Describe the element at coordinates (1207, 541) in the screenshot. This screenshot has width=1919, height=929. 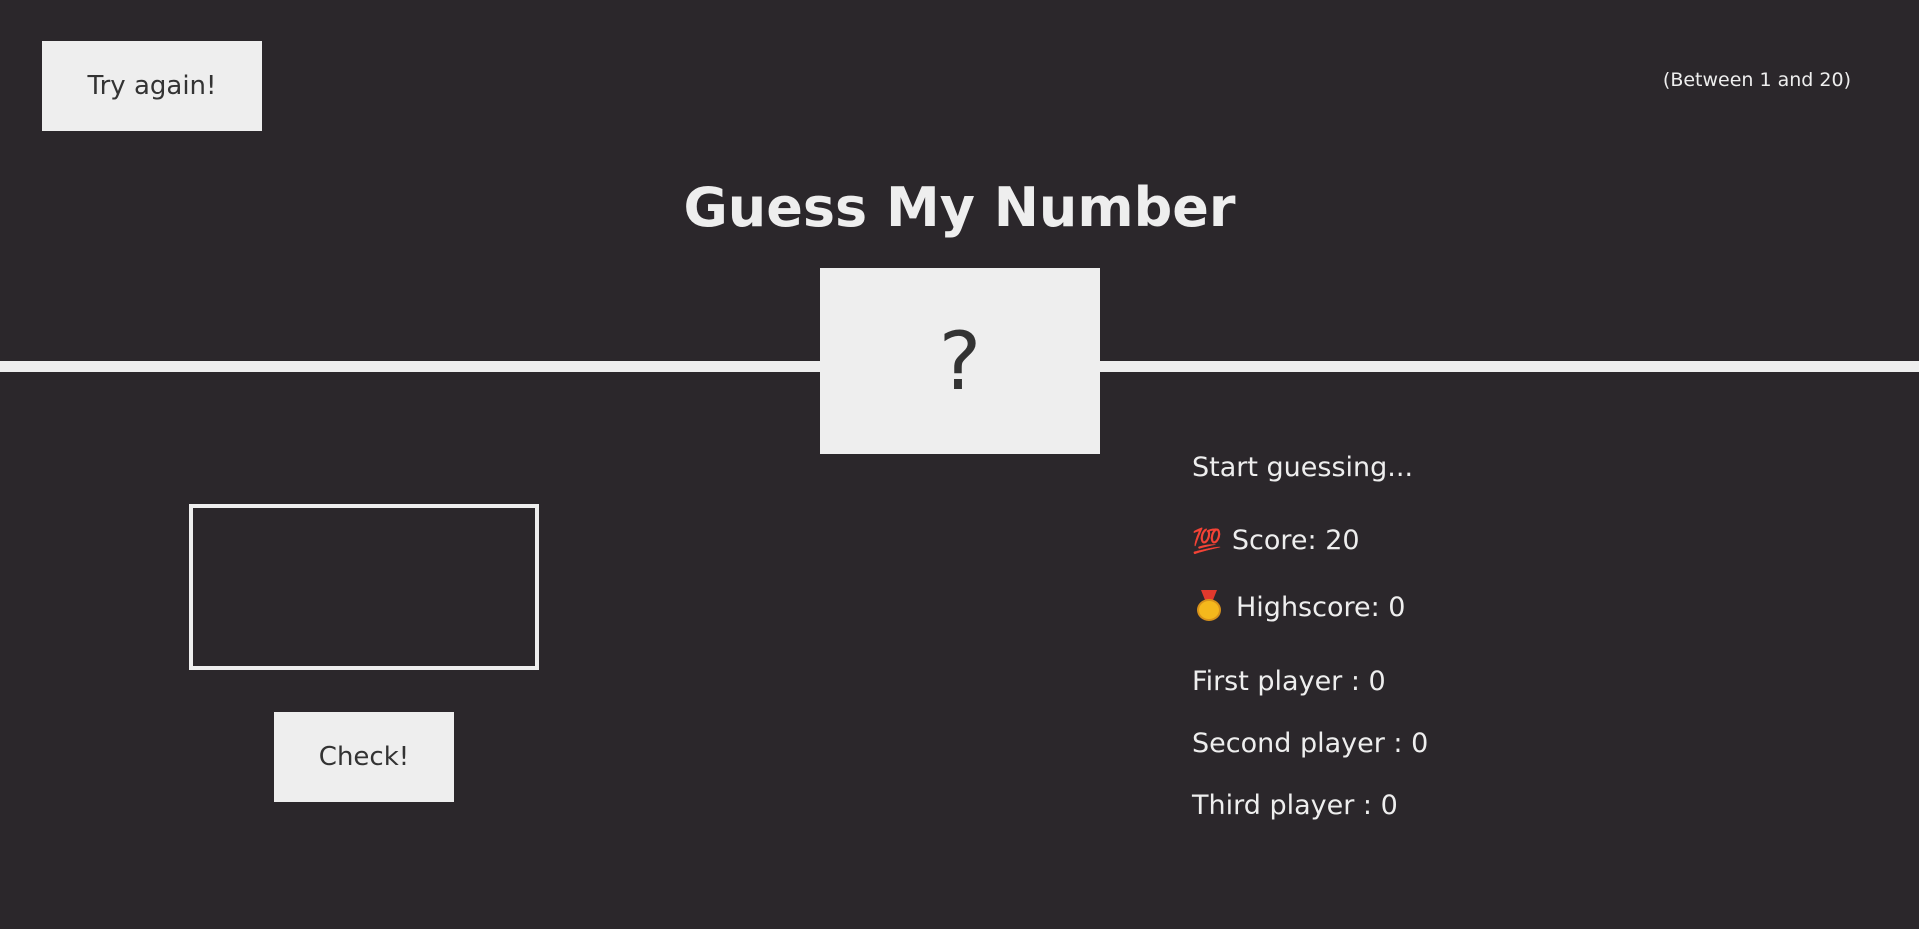
I see `hundred-points-icon: 💯` at that location.